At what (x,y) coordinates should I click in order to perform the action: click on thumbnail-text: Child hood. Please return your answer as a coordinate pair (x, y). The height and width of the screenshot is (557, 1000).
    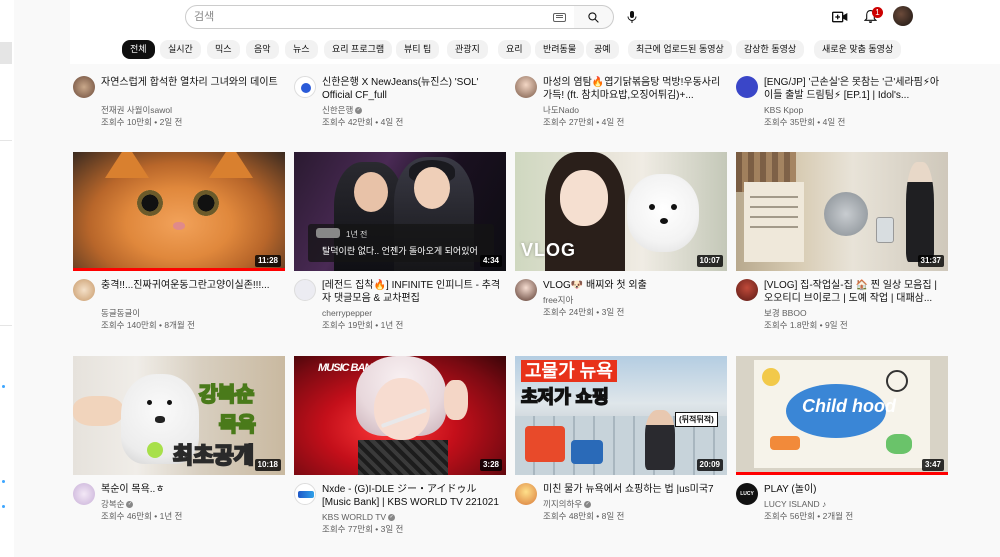
    Looking at the image, I should click on (849, 406).